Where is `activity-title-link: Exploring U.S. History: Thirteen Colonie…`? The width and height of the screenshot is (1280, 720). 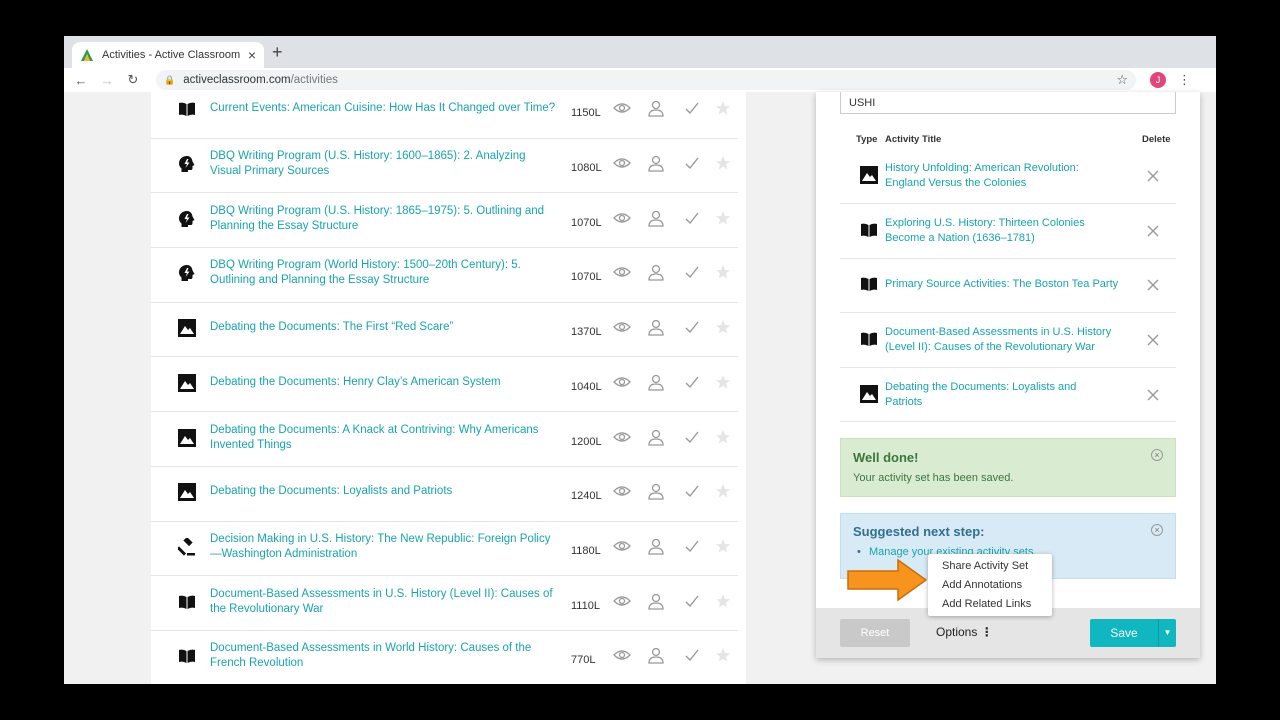 activity-title-link: Exploring U.S. History: Thirteen Colonie… is located at coordinates (1011, 231).